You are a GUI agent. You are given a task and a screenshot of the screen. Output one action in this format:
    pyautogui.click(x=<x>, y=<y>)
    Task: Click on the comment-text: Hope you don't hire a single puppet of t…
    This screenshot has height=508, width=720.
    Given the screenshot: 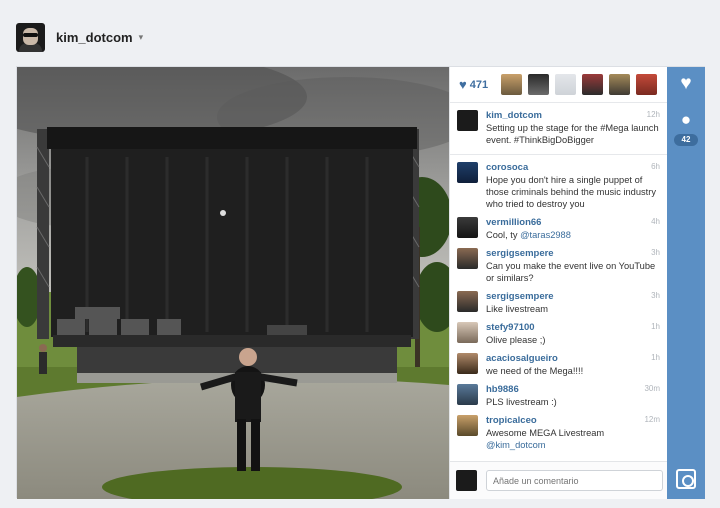 What is the action you would take?
    pyautogui.click(x=571, y=192)
    